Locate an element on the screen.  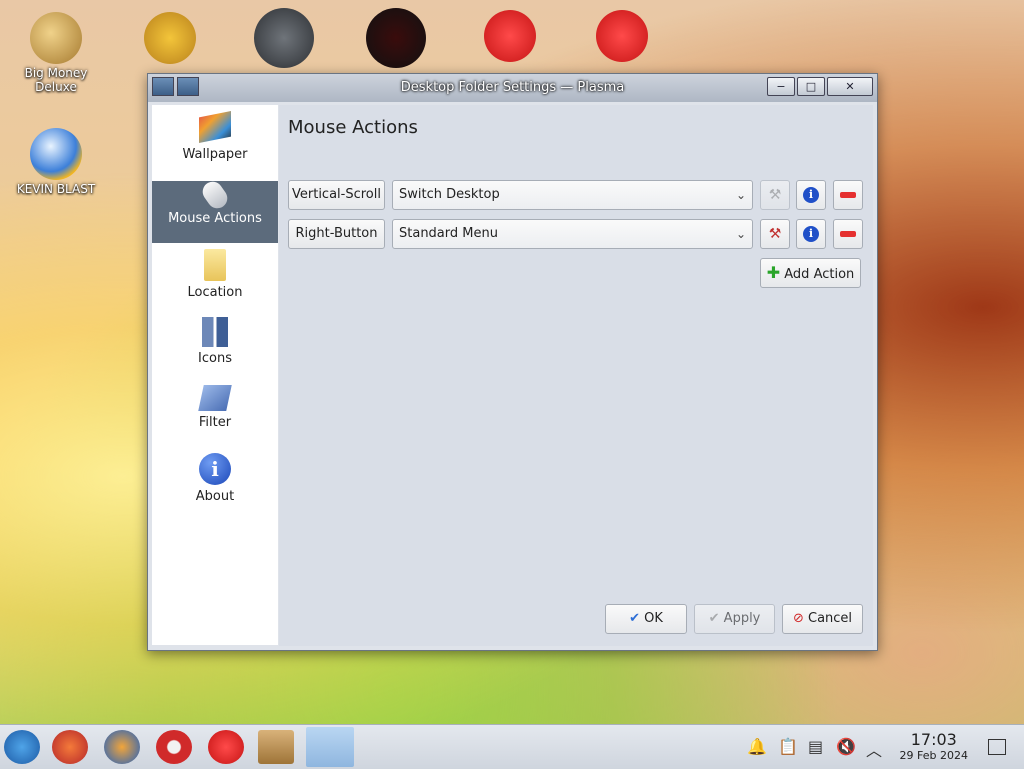
gear-icon is located at coordinates (170, 38).